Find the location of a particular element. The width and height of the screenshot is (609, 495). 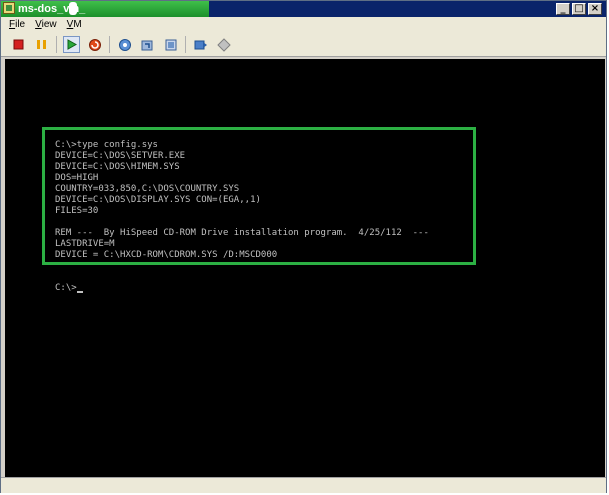

reset-button is located at coordinates (94, 44).